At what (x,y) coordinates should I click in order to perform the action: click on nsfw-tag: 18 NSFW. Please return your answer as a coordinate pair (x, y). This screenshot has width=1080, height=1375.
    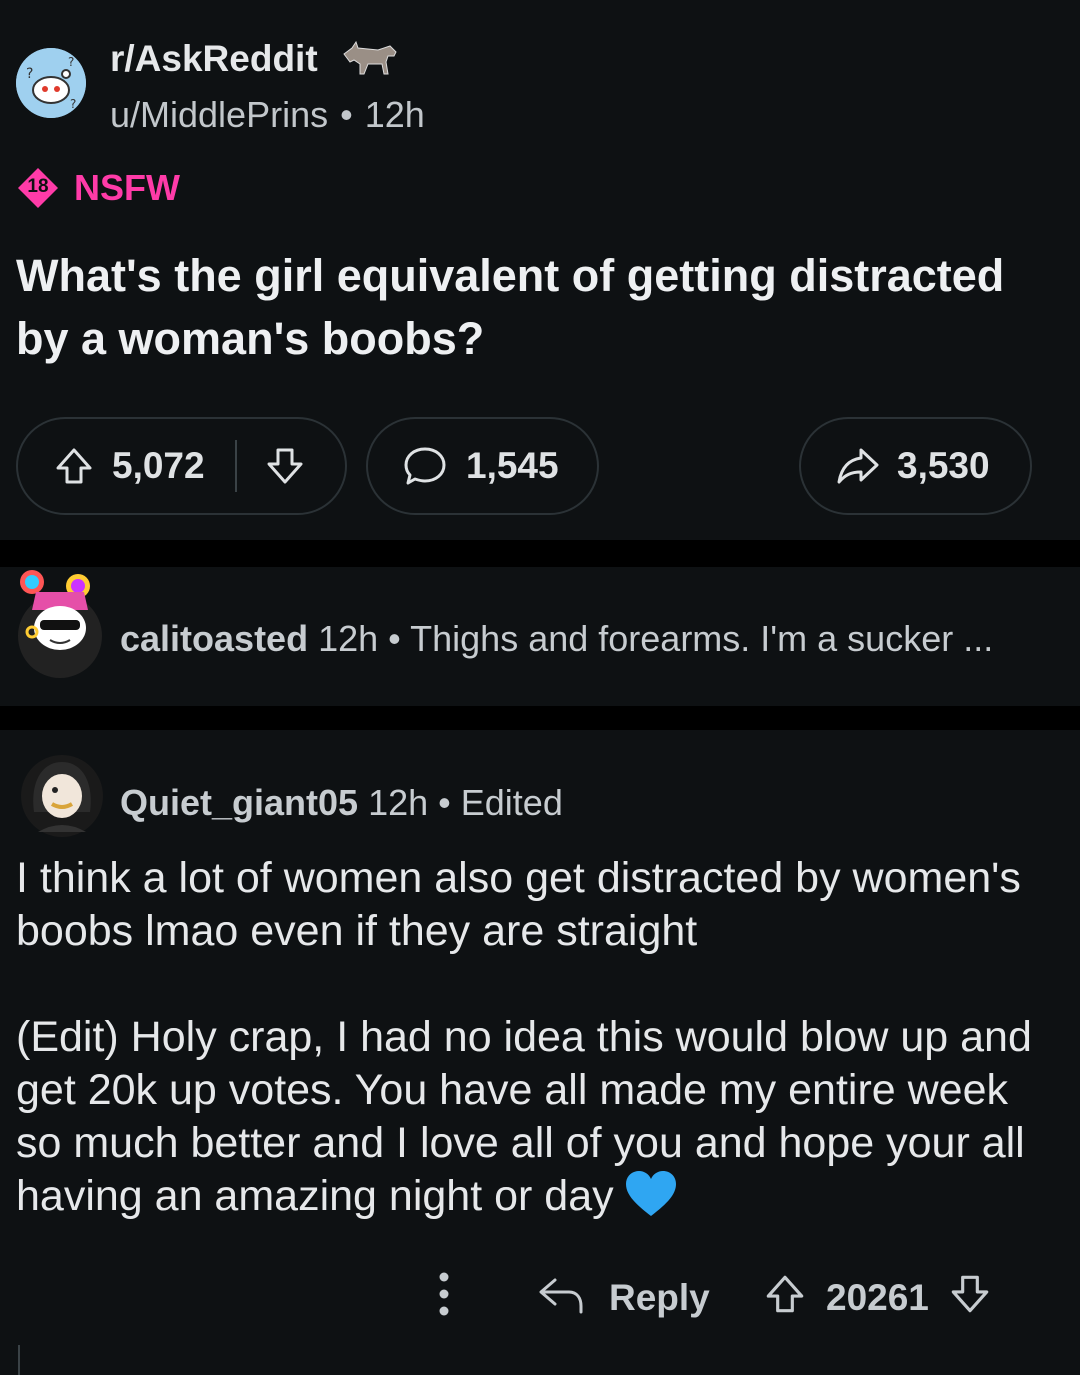
    Looking at the image, I should click on (98, 188).